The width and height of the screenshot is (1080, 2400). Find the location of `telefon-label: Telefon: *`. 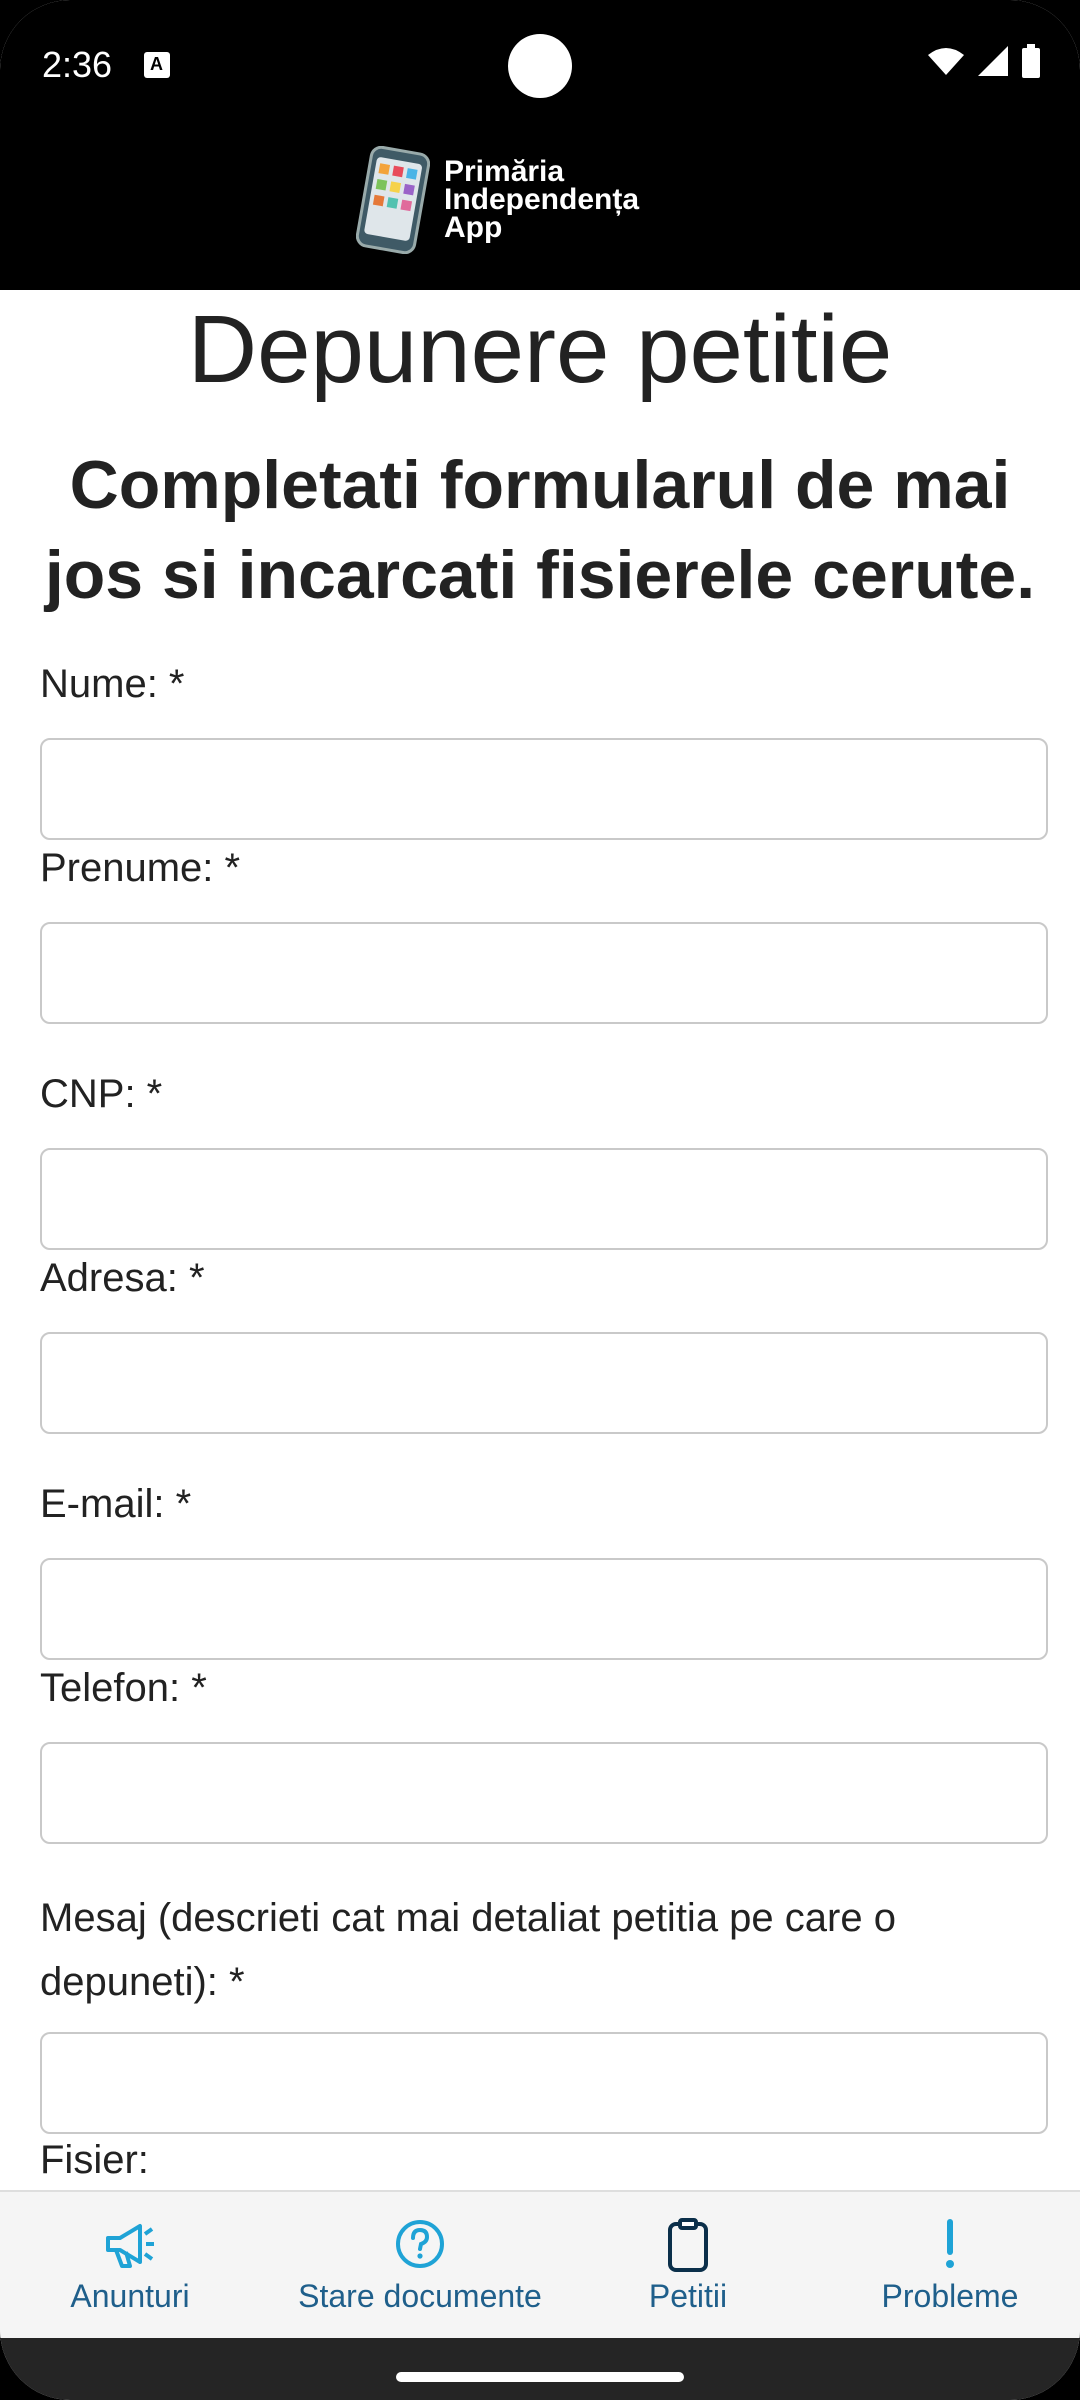

telefon-label: Telefon: * is located at coordinates (123, 1688).